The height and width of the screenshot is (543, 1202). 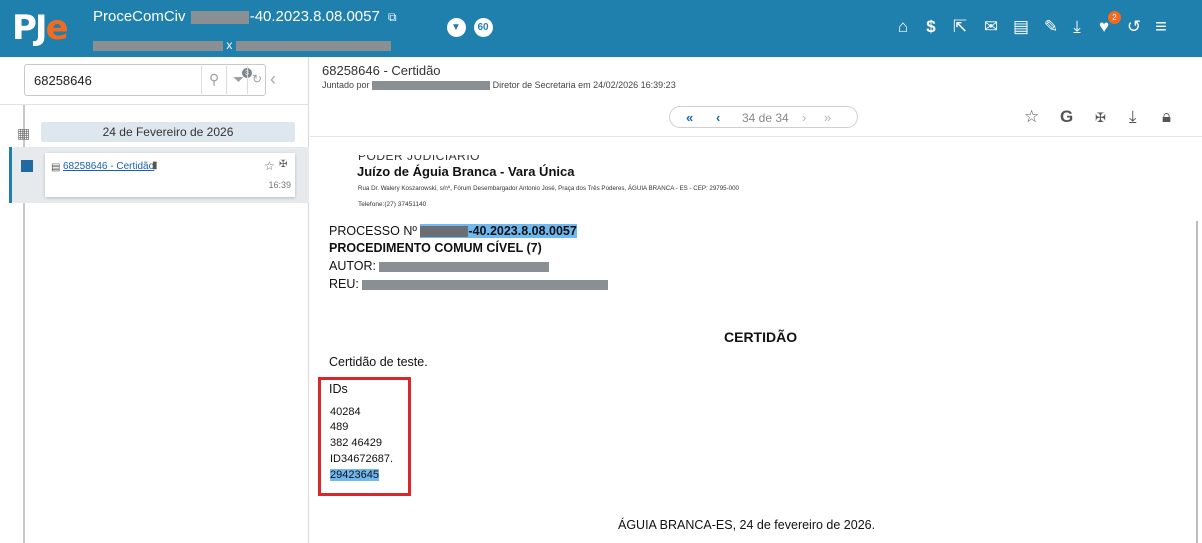 I want to click on document-pager: « ‹ 34 de 34 › », so click(x=763, y=117).